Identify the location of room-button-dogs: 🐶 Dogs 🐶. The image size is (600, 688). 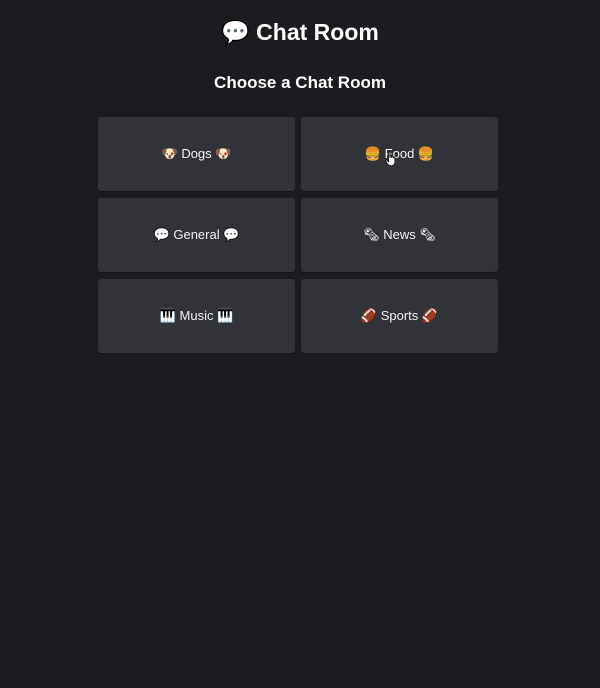
(196, 154).